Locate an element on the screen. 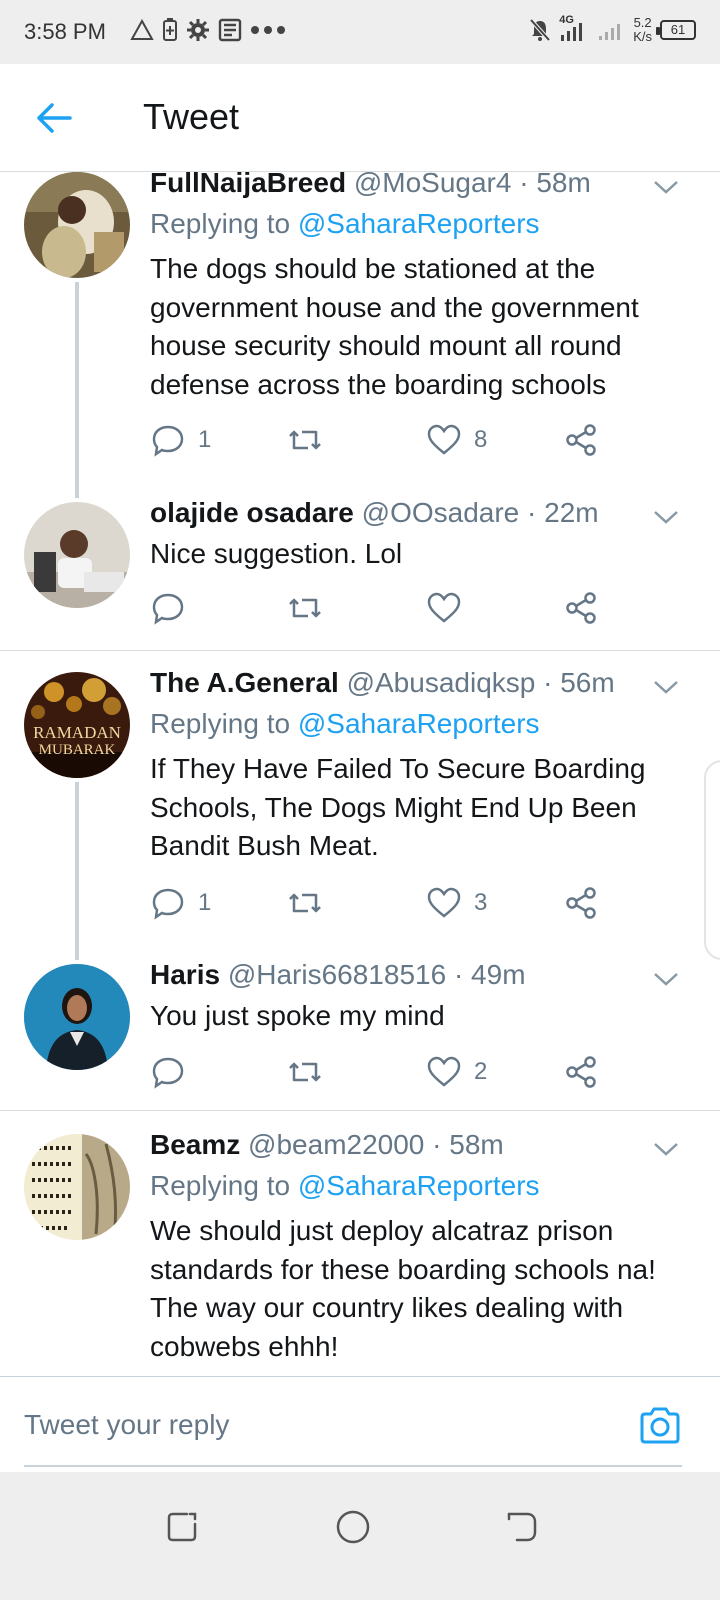 This screenshot has width=720, height=1600. back-arrow-icon is located at coordinates (54, 118).